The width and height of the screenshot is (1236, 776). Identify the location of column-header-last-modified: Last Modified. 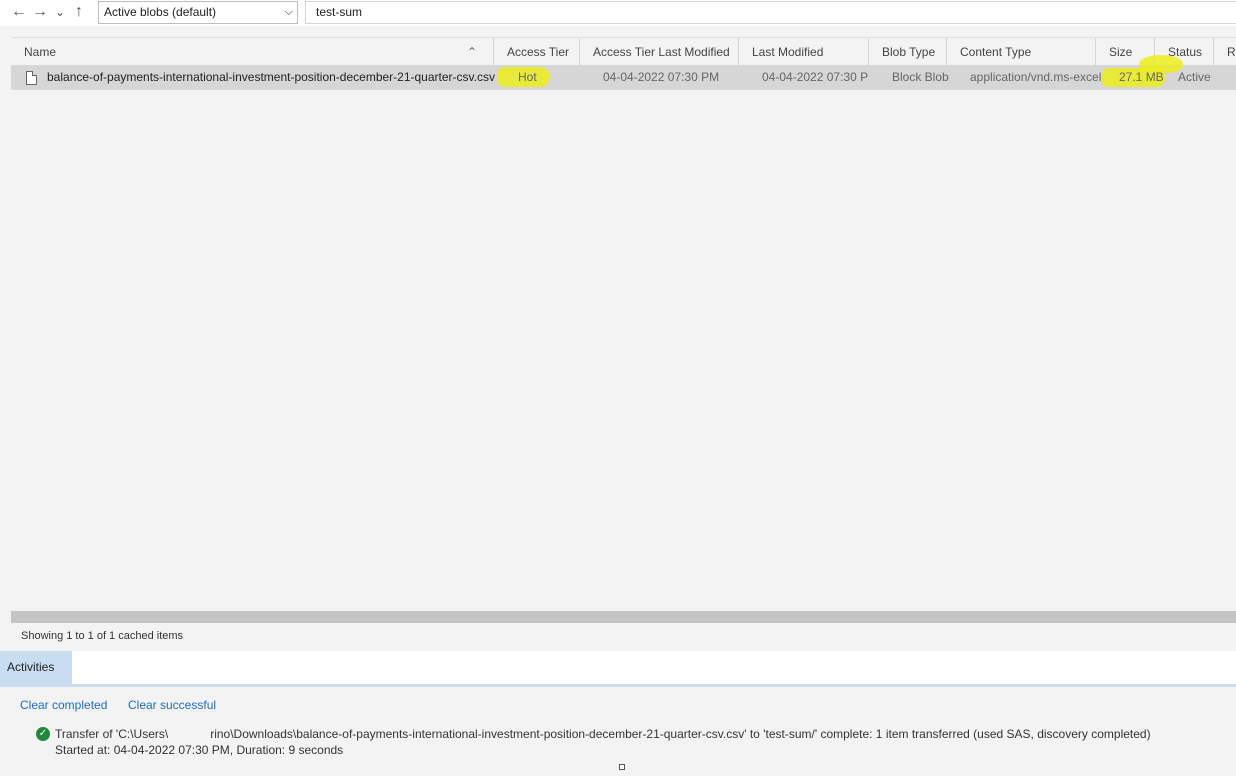
(803, 52).